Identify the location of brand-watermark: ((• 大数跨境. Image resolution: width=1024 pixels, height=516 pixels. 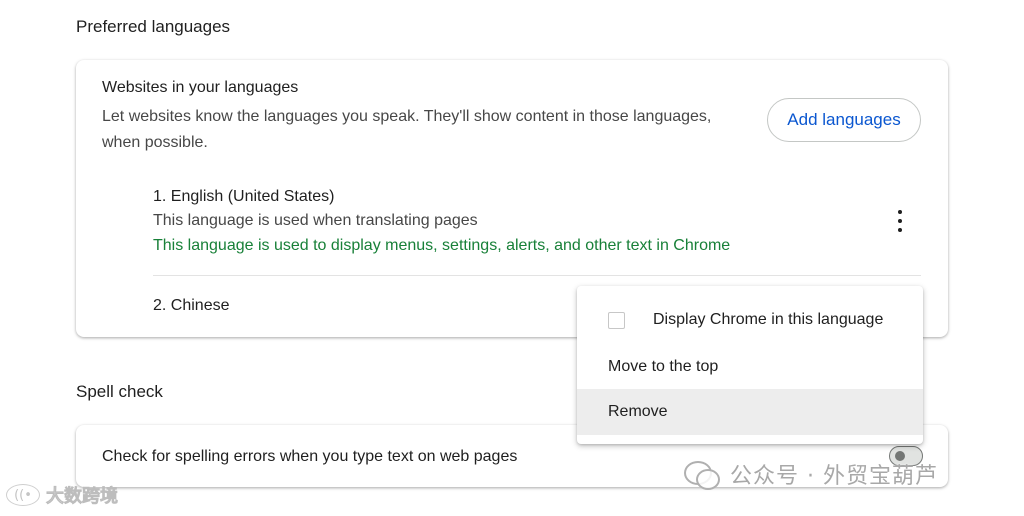
(62, 495).